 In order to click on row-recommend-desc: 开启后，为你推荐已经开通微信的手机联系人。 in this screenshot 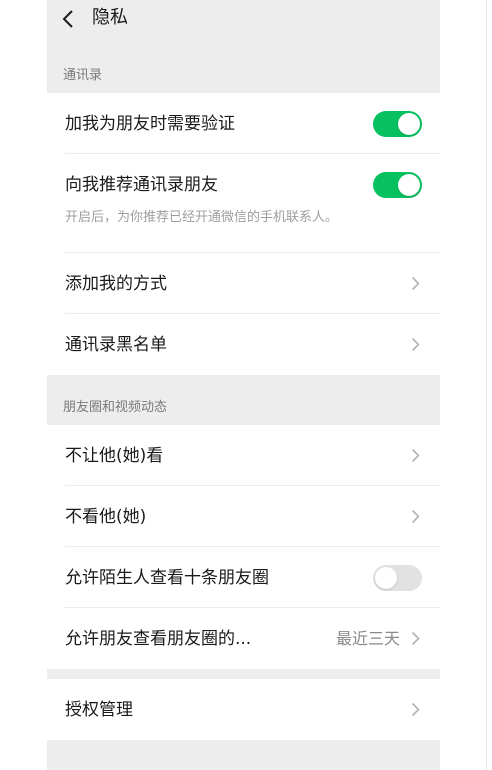, I will do `click(202, 217)`.